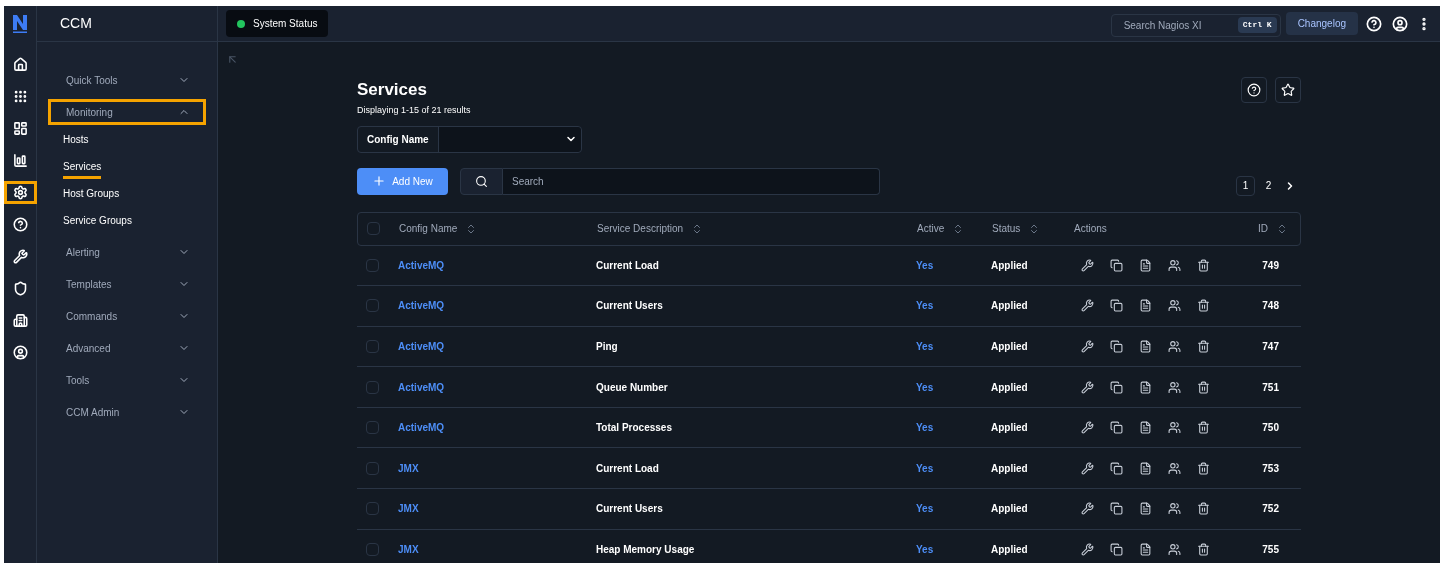 The width and height of the screenshot is (1448, 563). What do you see at coordinates (634, 428) in the screenshot?
I see `table-cell: Total Processes` at bounding box center [634, 428].